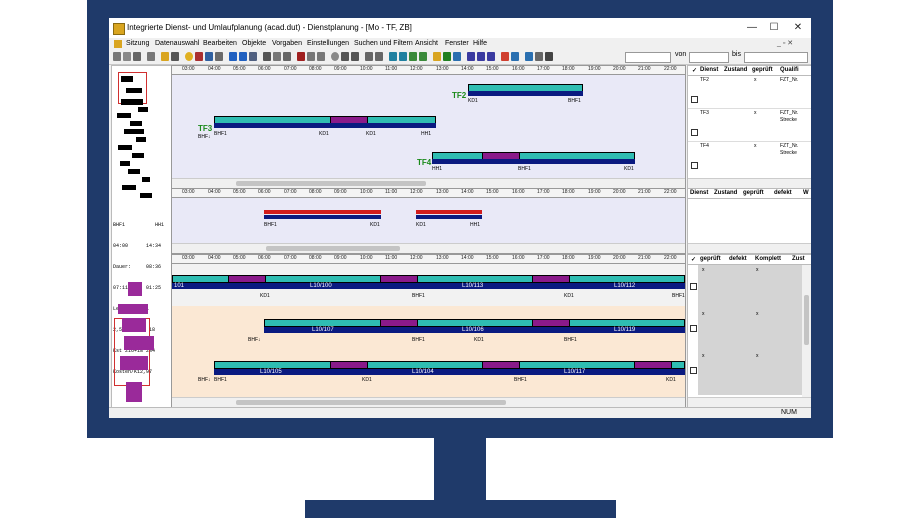 This screenshot has height=518, width=920. Describe the element at coordinates (243, 56) in the screenshot. I see `find-next-icon` at that location.